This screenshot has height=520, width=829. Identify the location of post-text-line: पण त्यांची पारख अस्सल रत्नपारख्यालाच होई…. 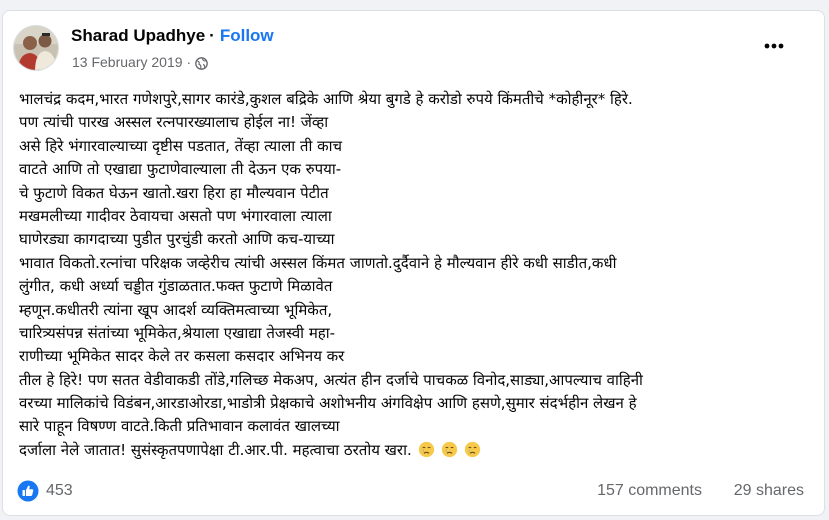
(174, 122).